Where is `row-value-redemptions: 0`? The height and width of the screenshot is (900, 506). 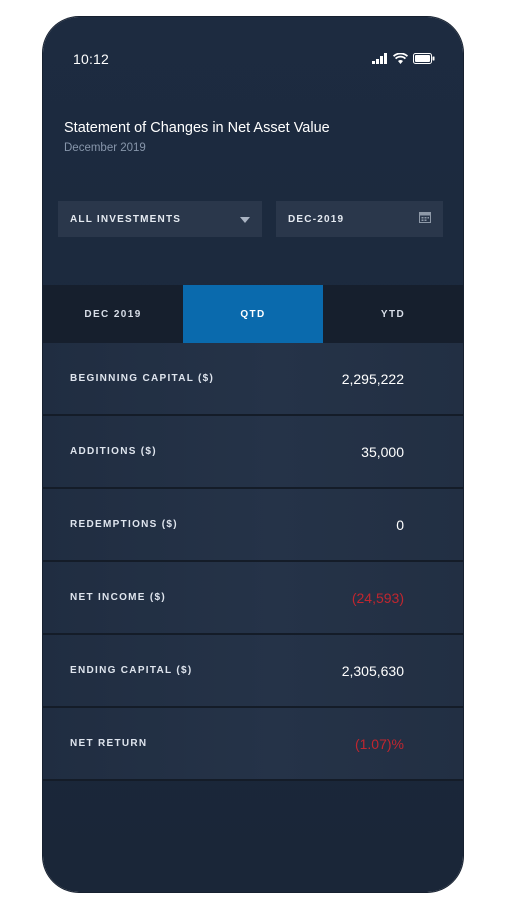 row-value-redemptions: 0 is located at coordinates (400, 524).